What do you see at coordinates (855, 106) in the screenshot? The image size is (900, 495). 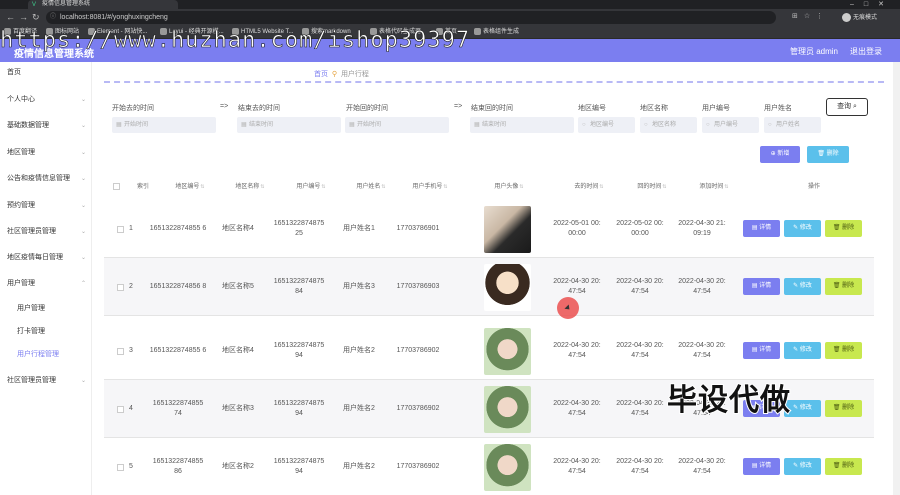 I see `search-icon: ⌕` at bounding box center [855, 106].